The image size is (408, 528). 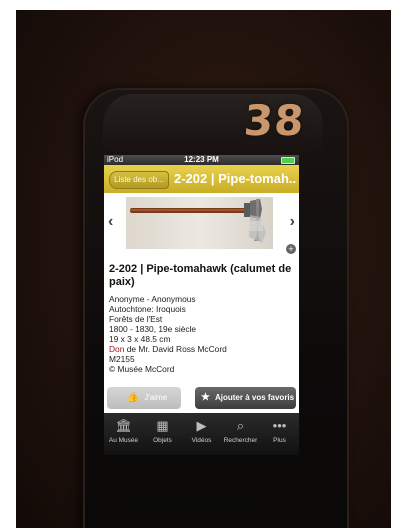 I want to click on tab-label: Vidéos, so click(x=201, y=440).